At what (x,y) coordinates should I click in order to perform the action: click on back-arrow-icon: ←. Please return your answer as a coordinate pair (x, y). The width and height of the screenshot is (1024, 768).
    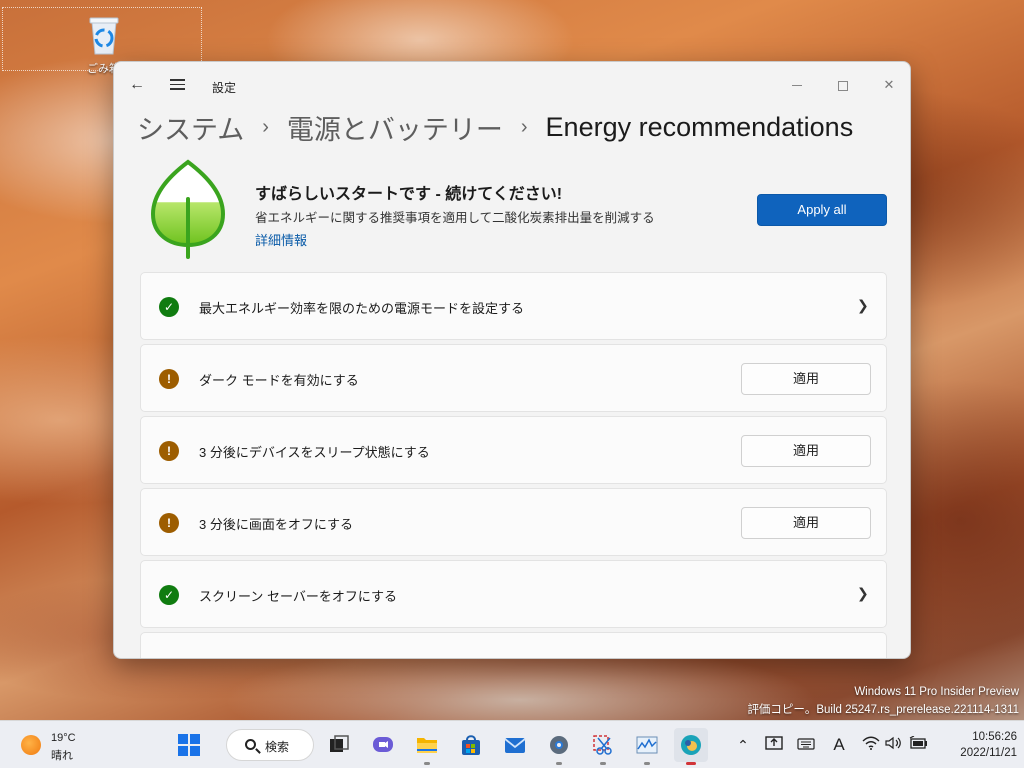
    Looking at the image, I should click on (137, 85).